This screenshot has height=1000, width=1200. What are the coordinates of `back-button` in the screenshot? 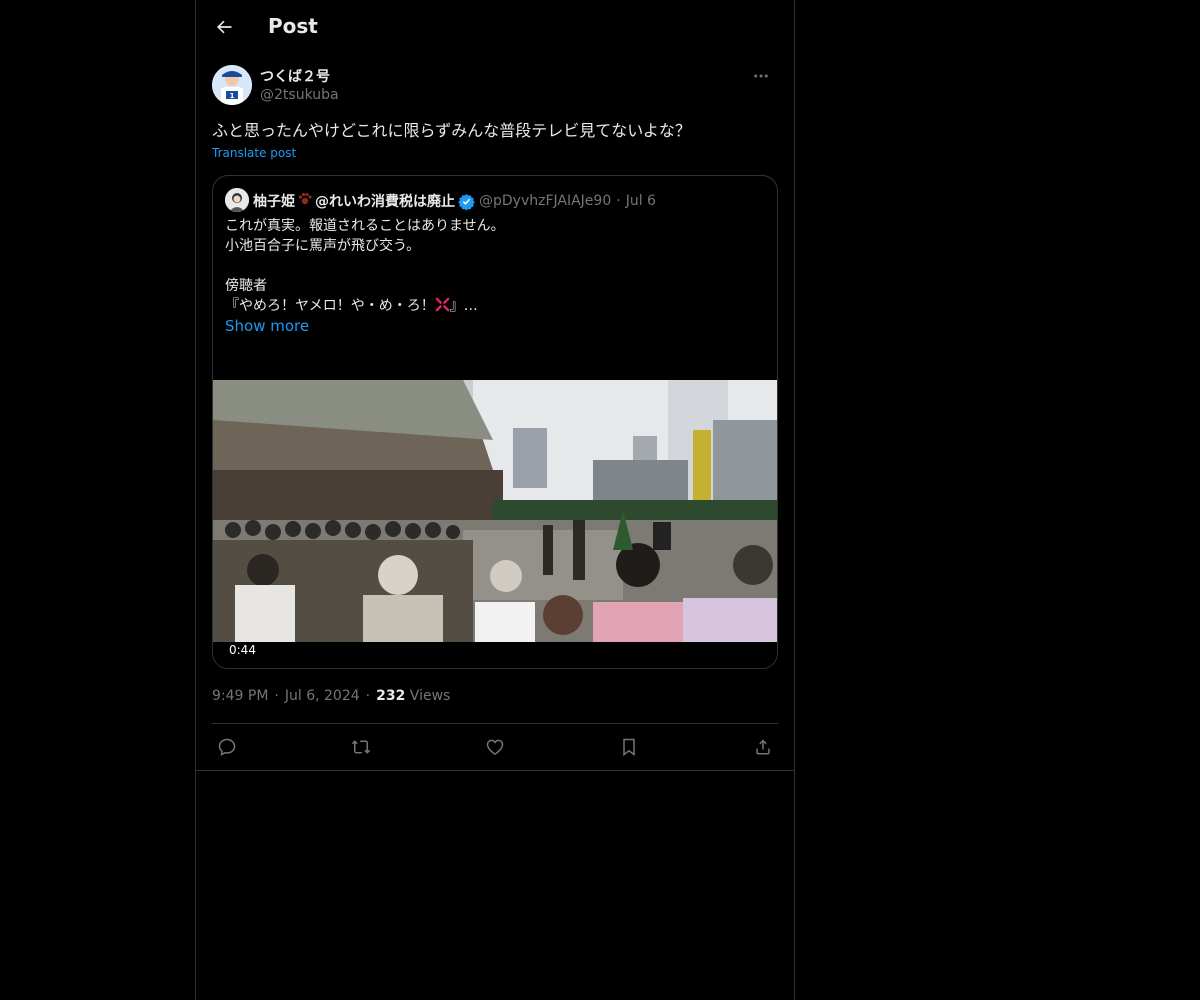 It's located at (224, 27).